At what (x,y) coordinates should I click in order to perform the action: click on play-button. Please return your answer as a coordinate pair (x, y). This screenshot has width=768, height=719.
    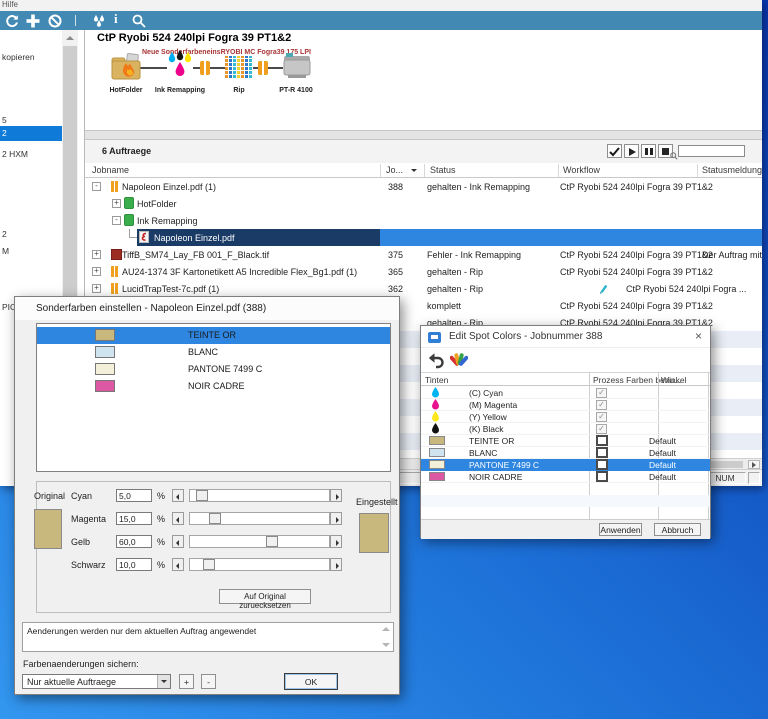
    Looking at the image, I should click on (631, 151).